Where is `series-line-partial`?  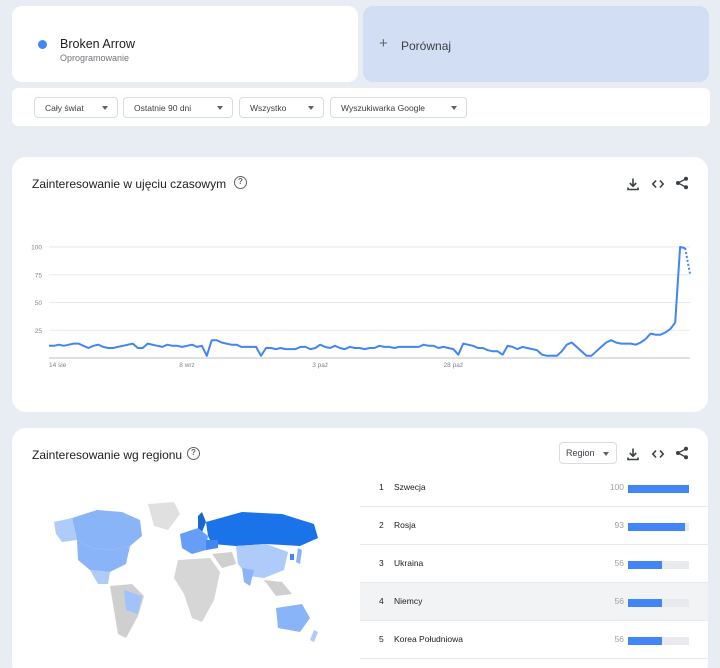 series-line-partial is located at coordinates (687, 260).